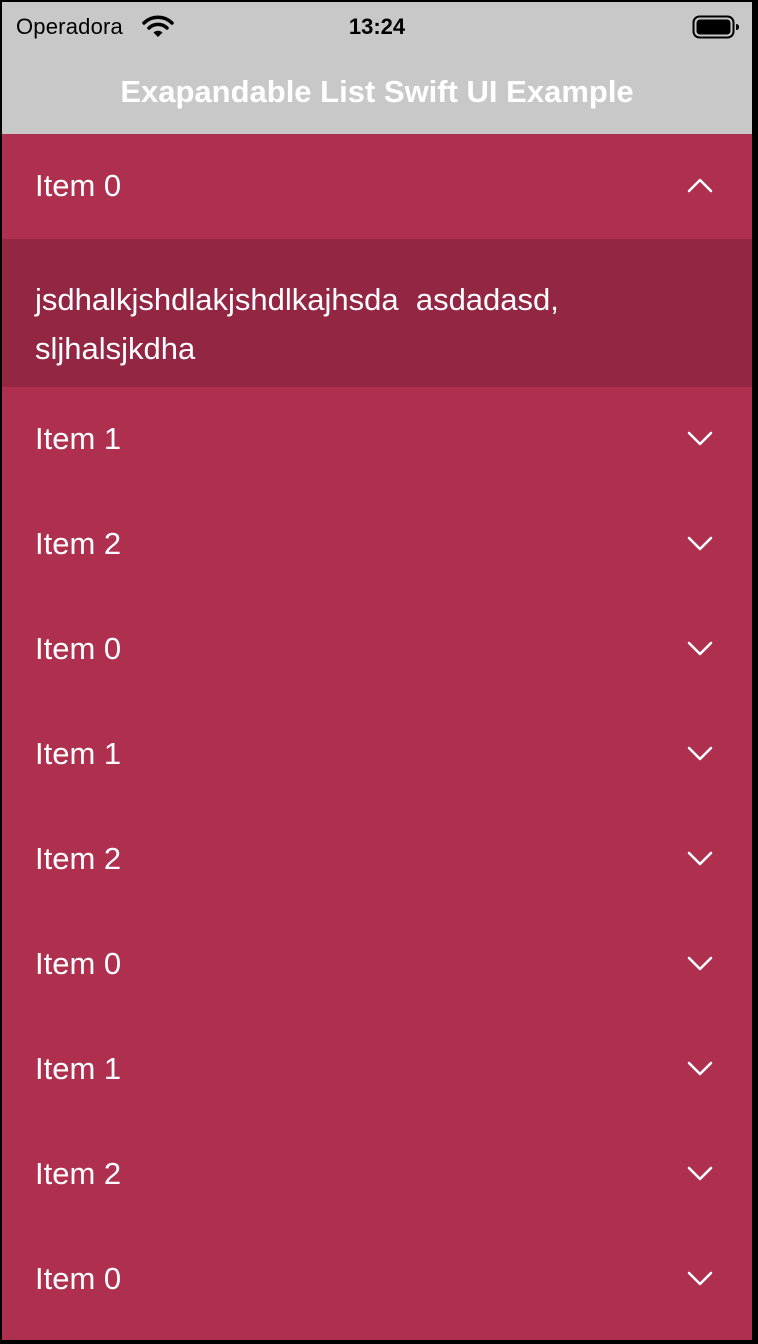  What do you see at coordinates (700, 185) in the screenshot?
I see `chevron-up-icon` at bounding box center [700, 185].